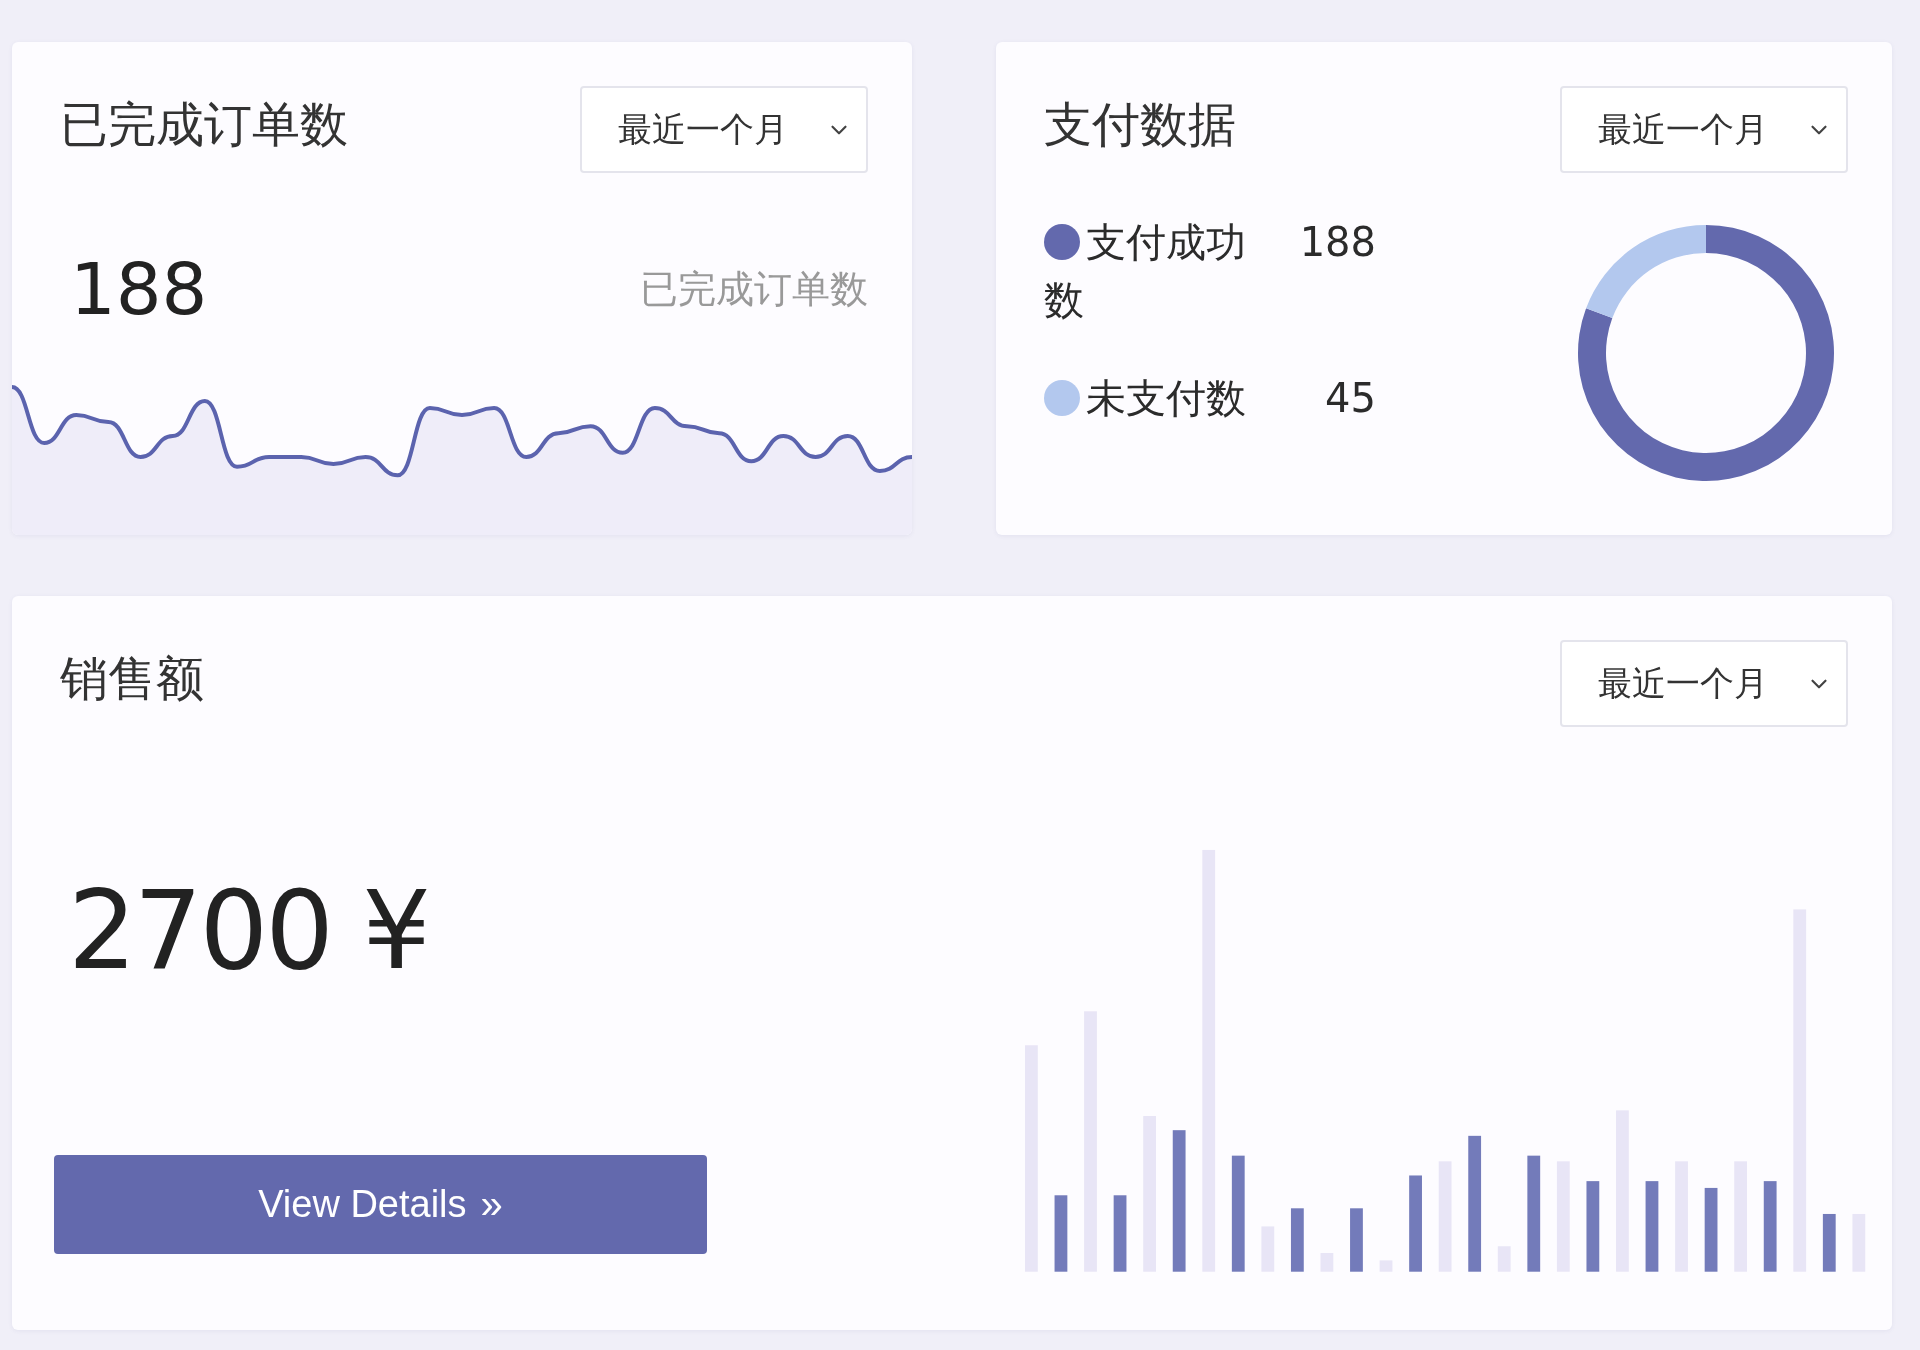 This screenshot has width=1920, height=1350. What do you see at coordinates (248, 931) in the screenshot?
I see `sales-amount: 2700 ¥` at bounding box center [248, 931].